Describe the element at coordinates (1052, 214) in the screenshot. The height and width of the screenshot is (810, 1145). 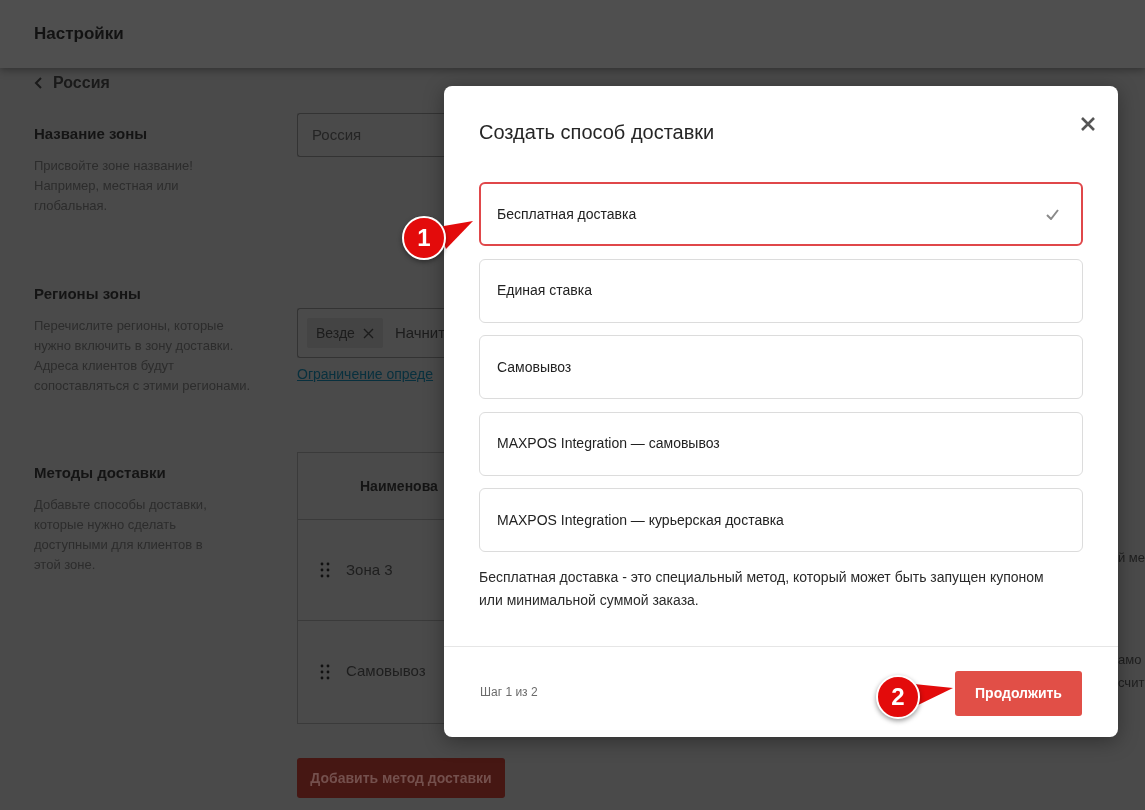
I see `check-icon` at that location.